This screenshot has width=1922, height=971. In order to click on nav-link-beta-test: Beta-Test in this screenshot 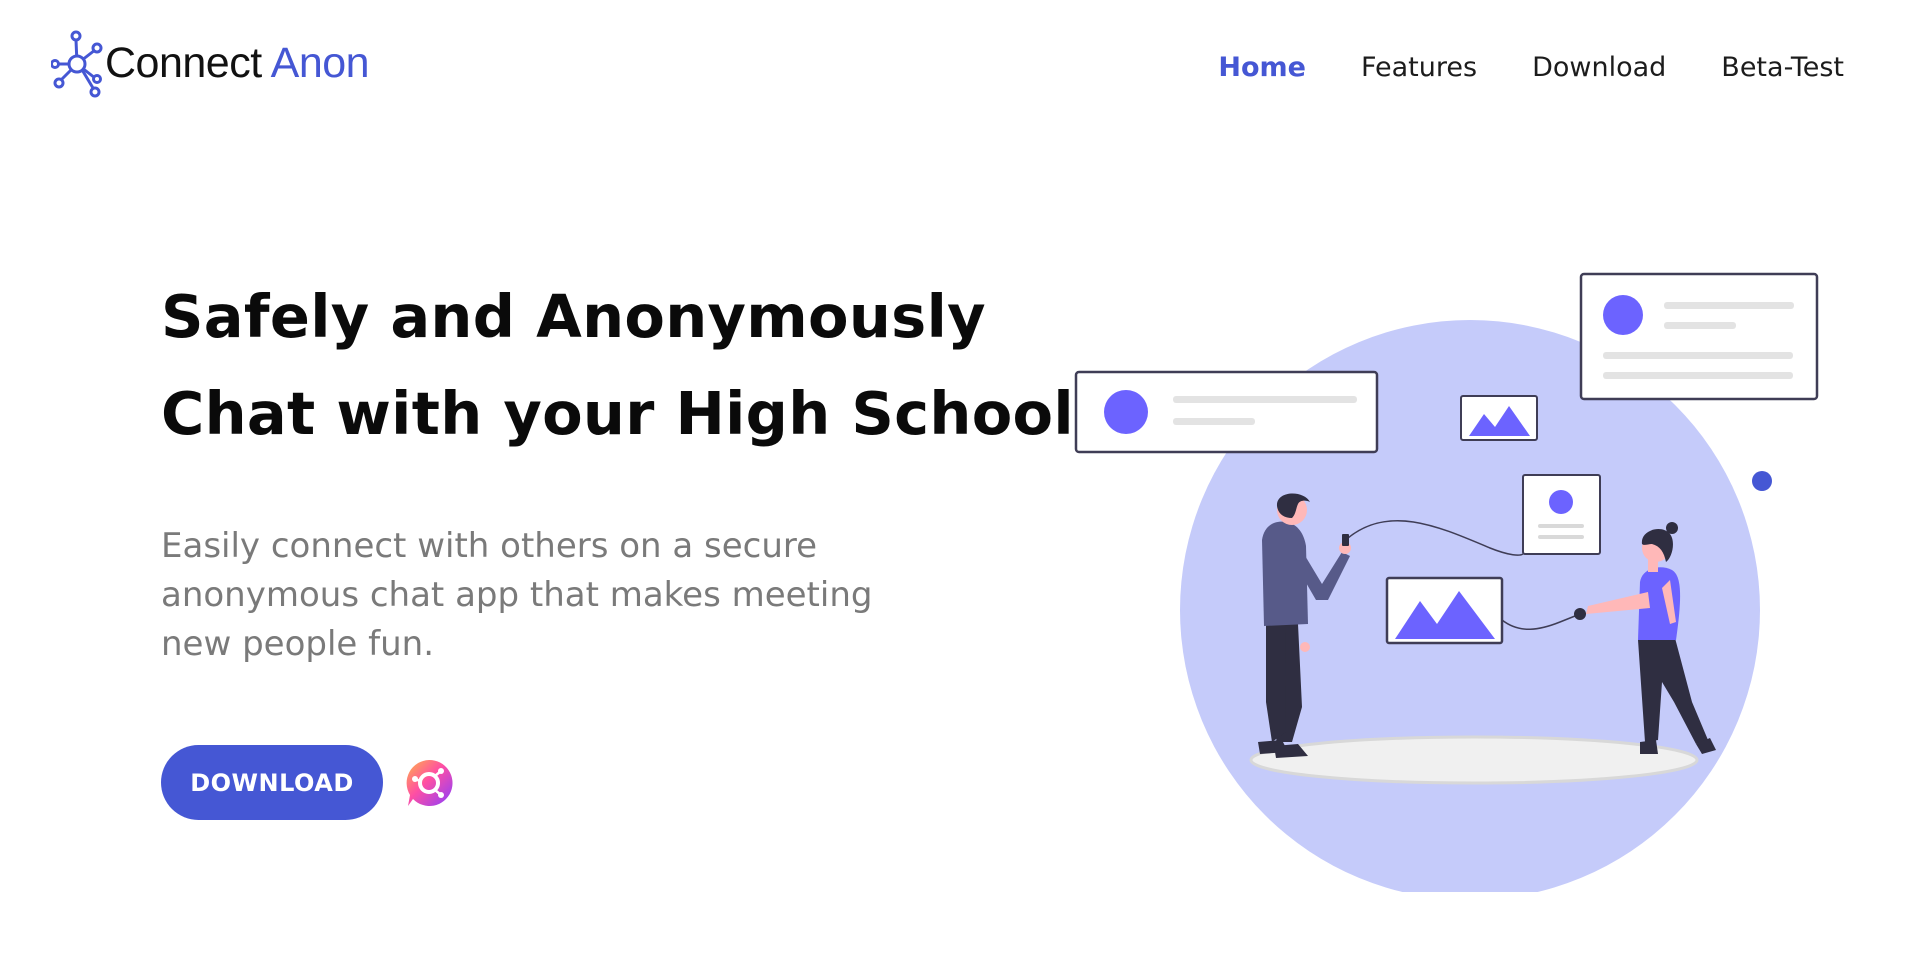, I will do `click(1782, 67)`.